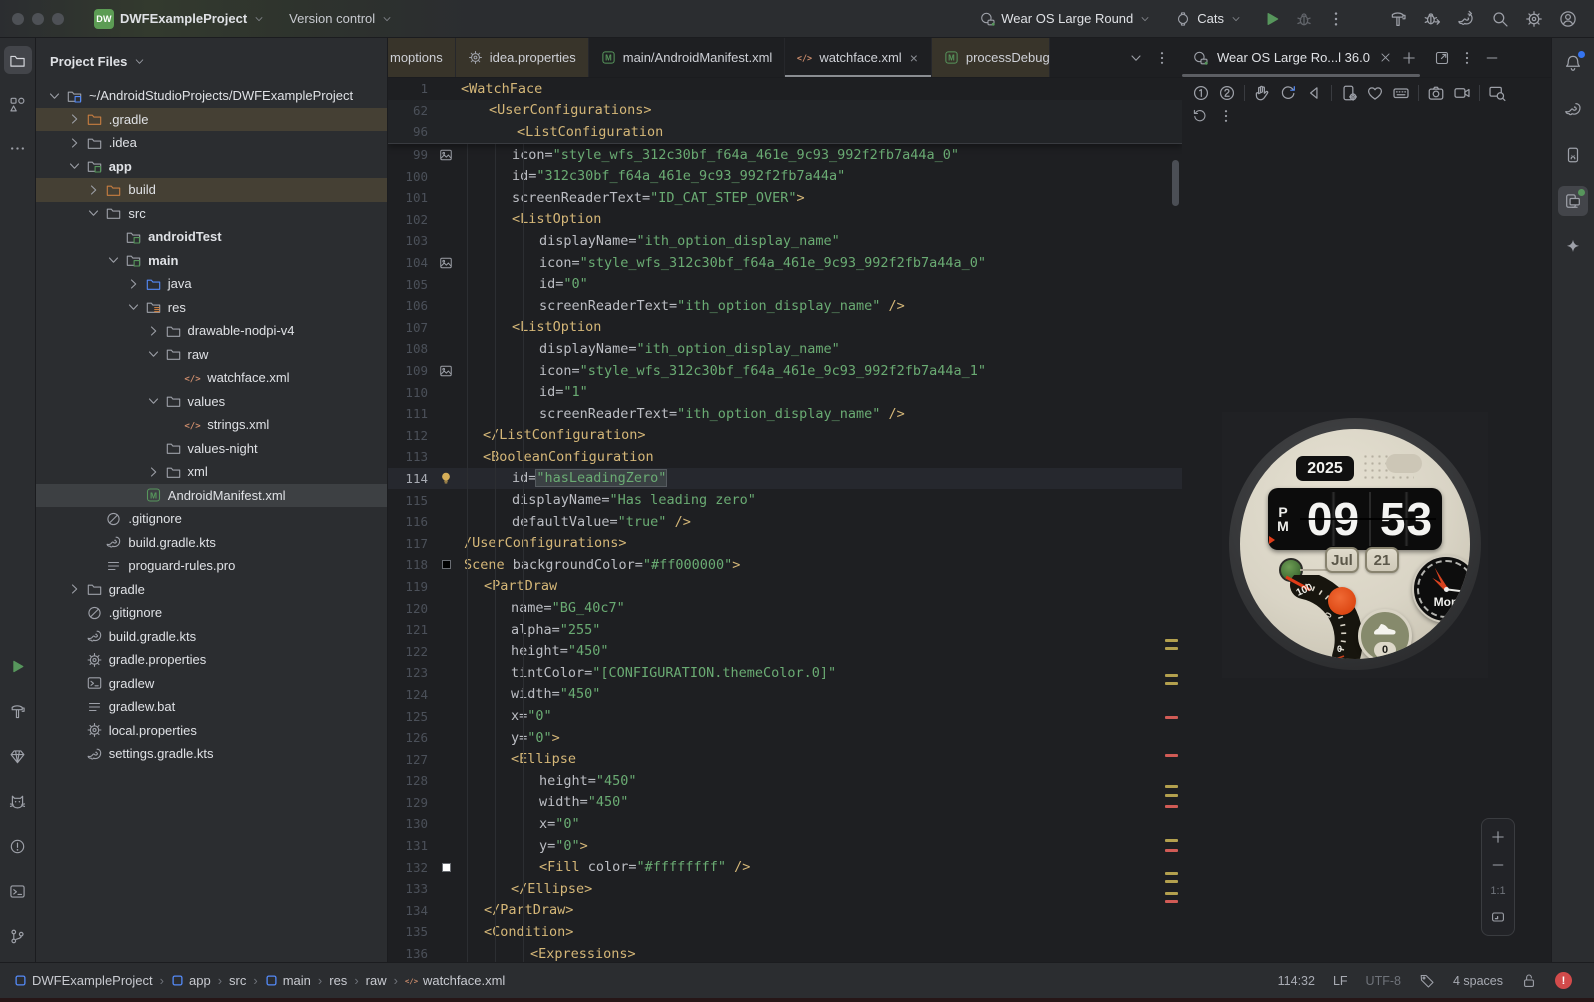 The width and height of the screenshot is (1594, 1002). Describe the element at coordinates (211, 402) in the screenshot. I see `tree-item: values` at that location.